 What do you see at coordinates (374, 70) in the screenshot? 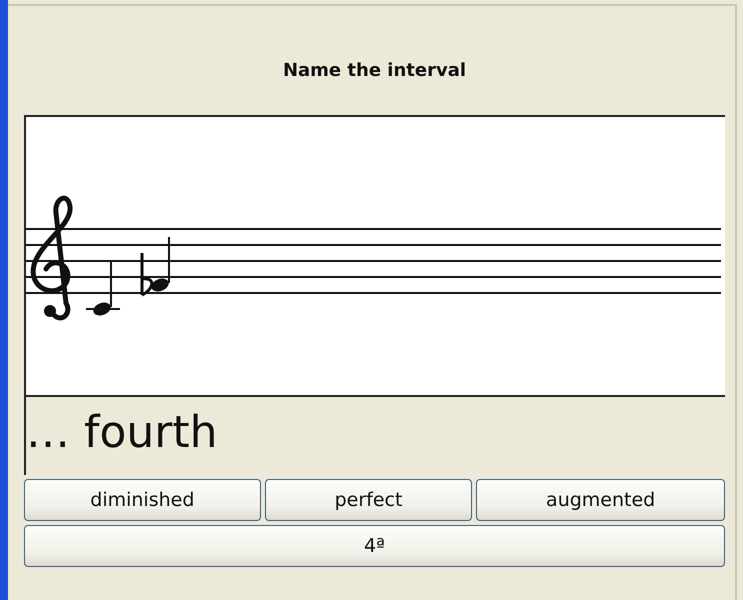
I see `prompt-title: Name the interval` at bounding box center [374, 70].